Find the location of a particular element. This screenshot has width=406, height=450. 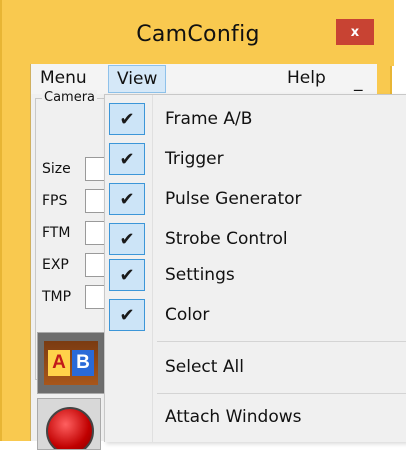

param-size-row: Size is located at coordinates (63, 169).